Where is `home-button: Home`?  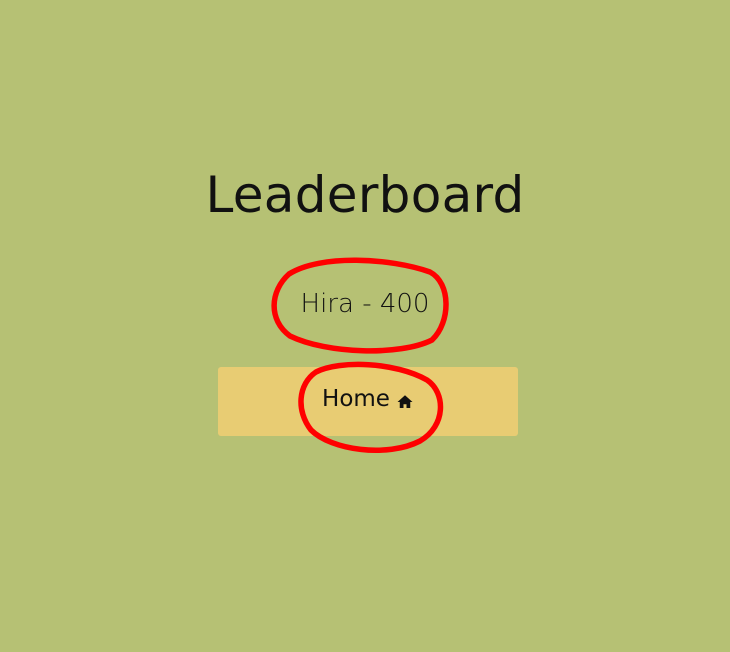
home-button: Home is located at coordinates (368, 401).